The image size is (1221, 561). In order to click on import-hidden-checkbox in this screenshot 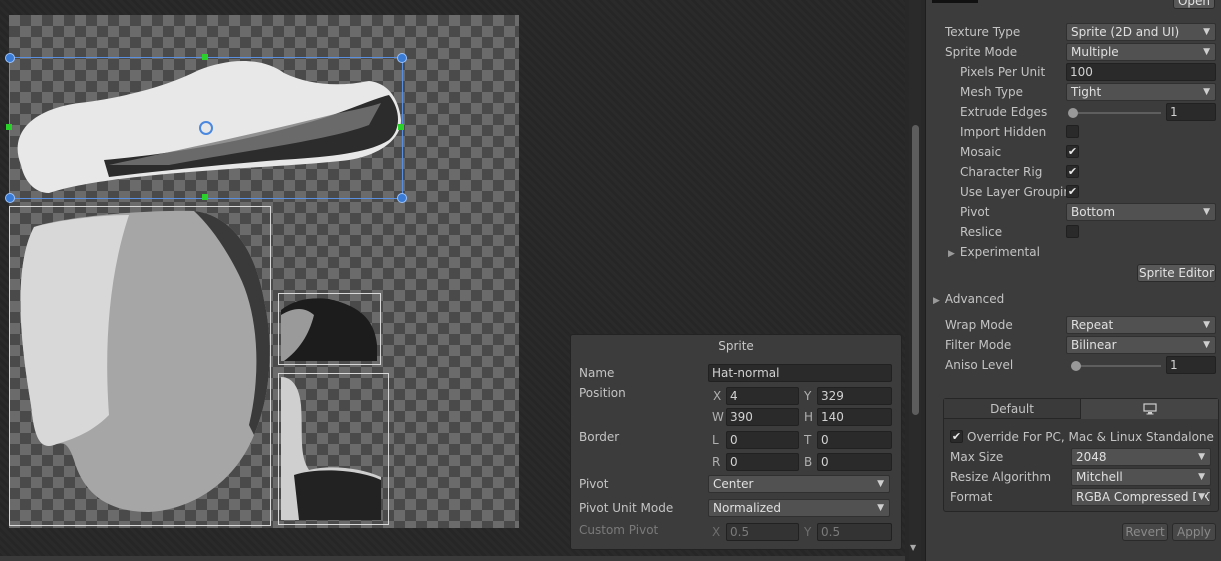, I will do `click(1072, 131)`.